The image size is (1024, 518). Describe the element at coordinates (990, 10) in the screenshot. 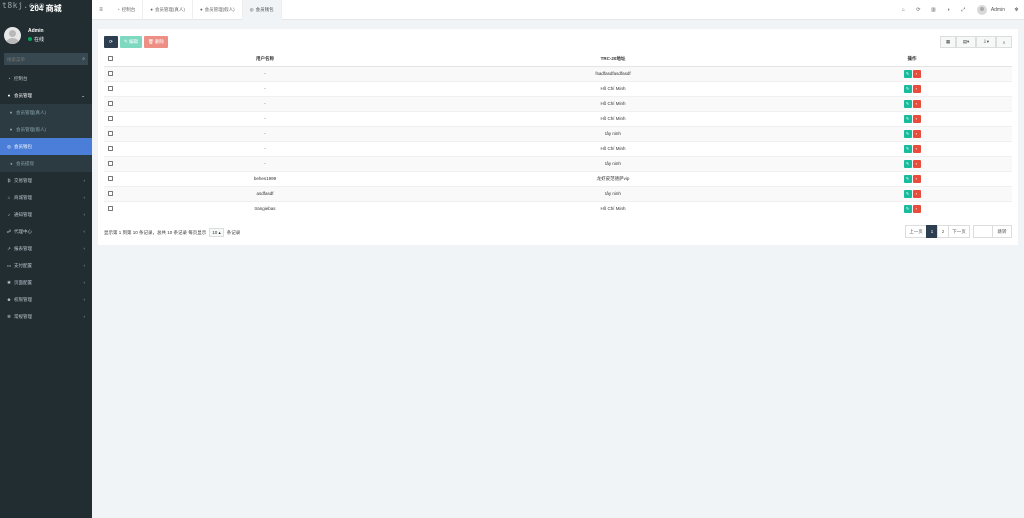

I see `top-user-menu: Admin` at that location.